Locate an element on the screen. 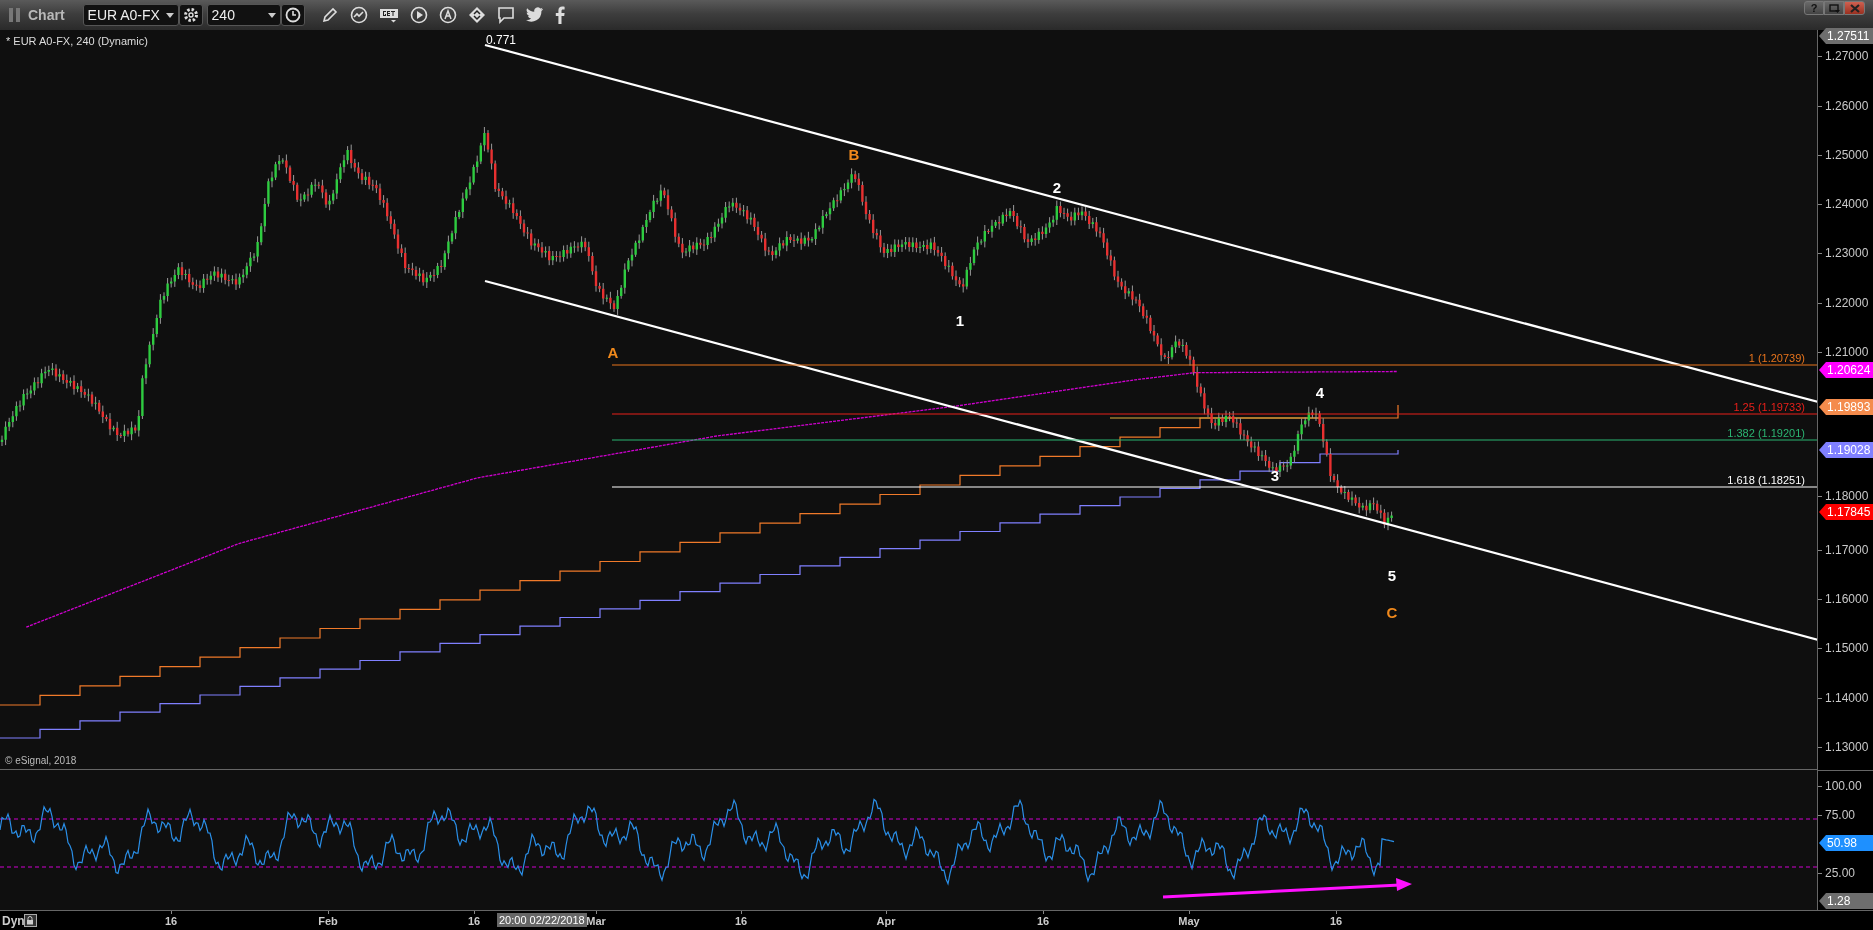 The width and height of the screenshot is (1873, 930). fibonacci-level-label: 1.382 (1.19201) is located at coordinates (1766, 433).